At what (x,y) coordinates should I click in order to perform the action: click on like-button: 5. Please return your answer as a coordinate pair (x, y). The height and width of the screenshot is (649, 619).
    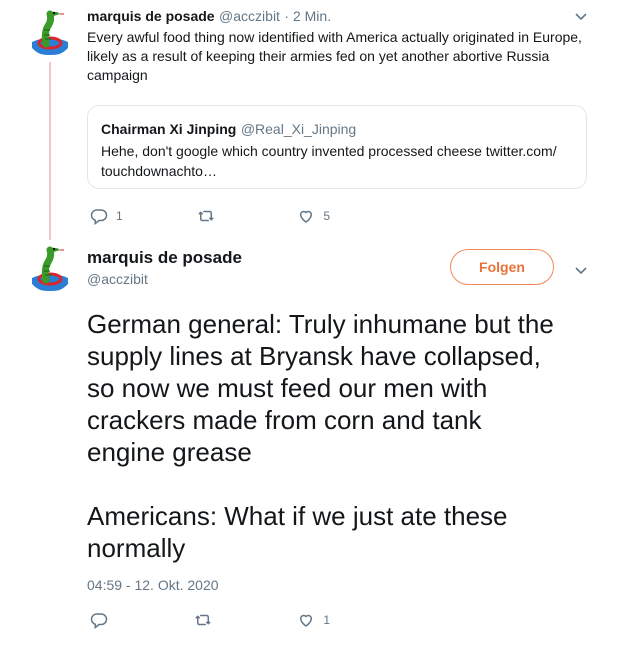
    Looking at the image, I should click on (313, 216).